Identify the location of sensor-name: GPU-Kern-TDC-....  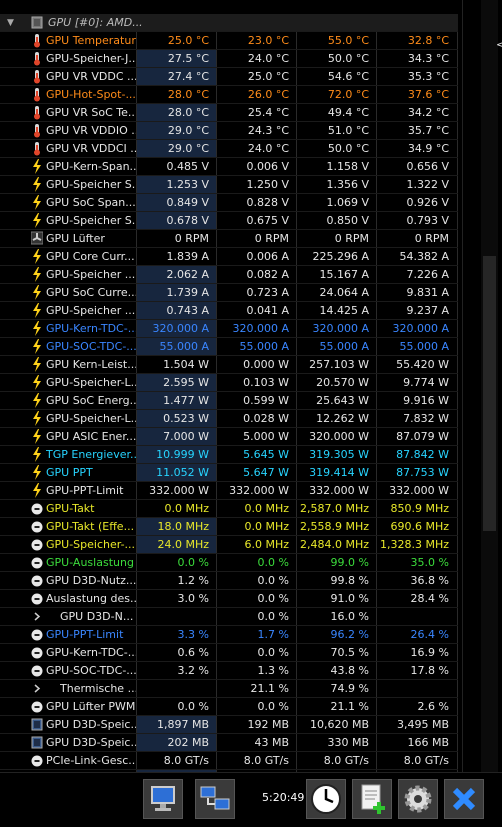
(91, 328).